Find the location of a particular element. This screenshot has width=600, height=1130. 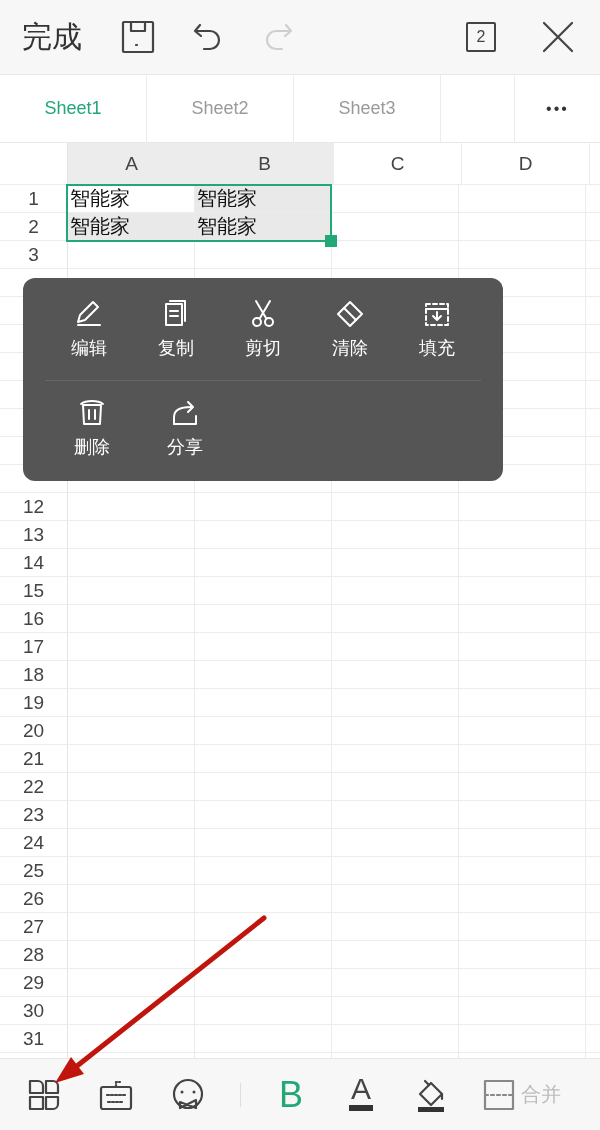

row-number: 29 is located at coordinates (34, 982).